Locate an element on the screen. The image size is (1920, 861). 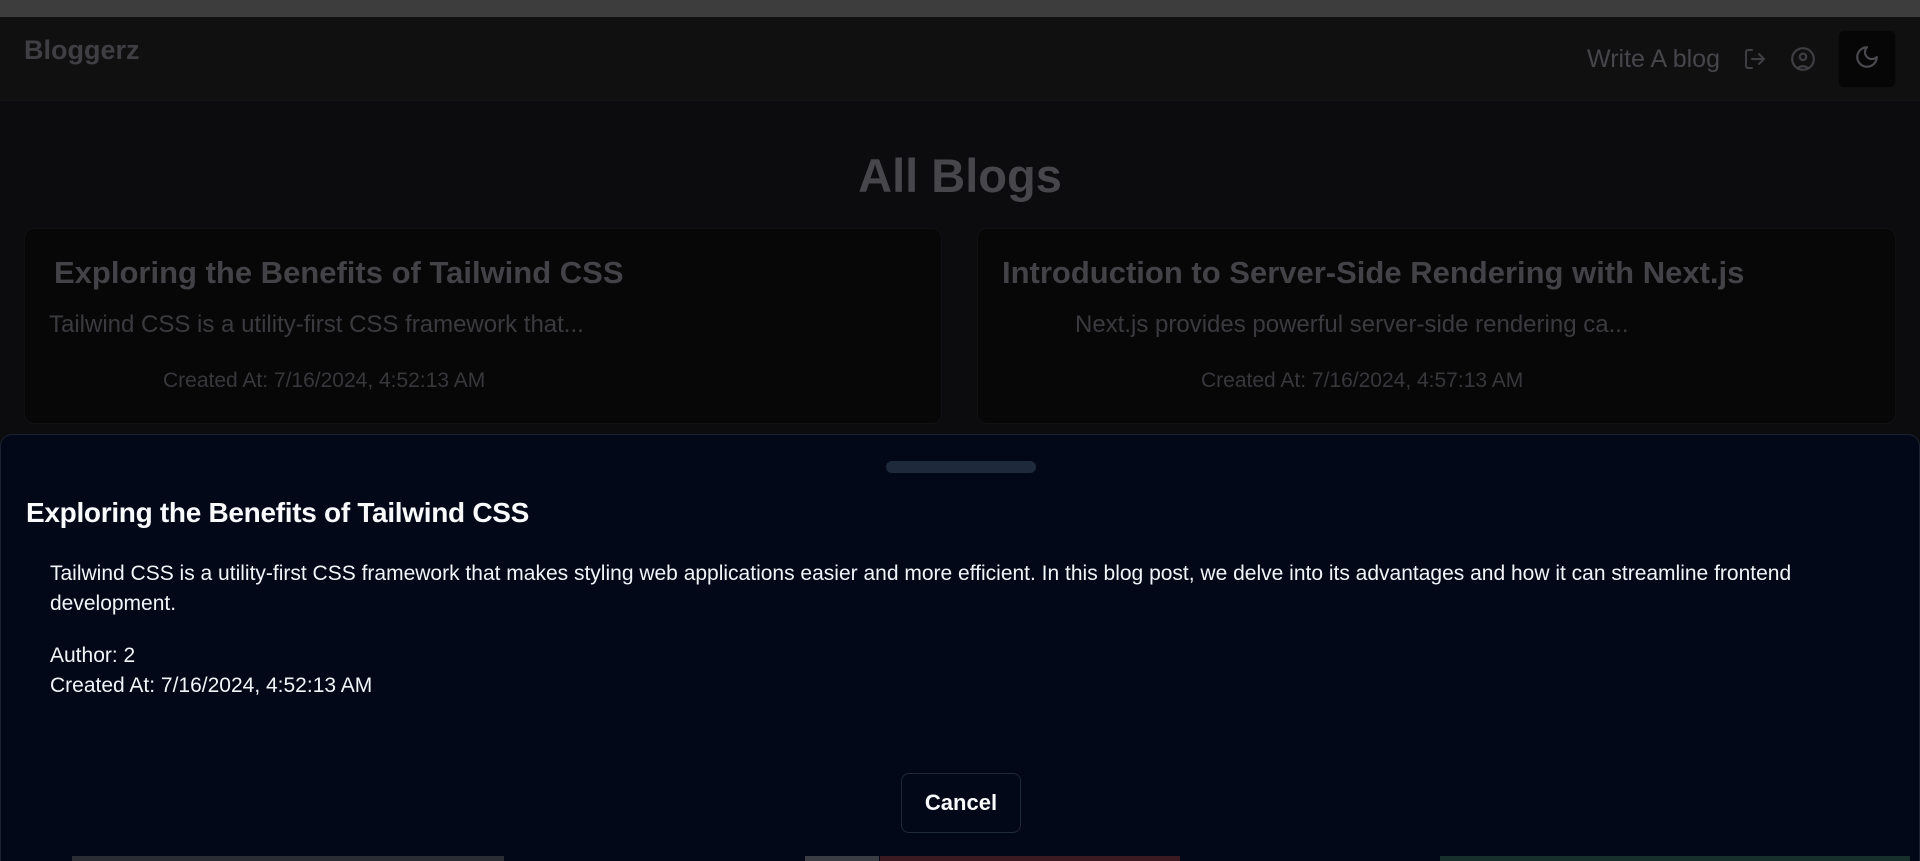
page-title: All Blogs is located at coordinates (960, 175).